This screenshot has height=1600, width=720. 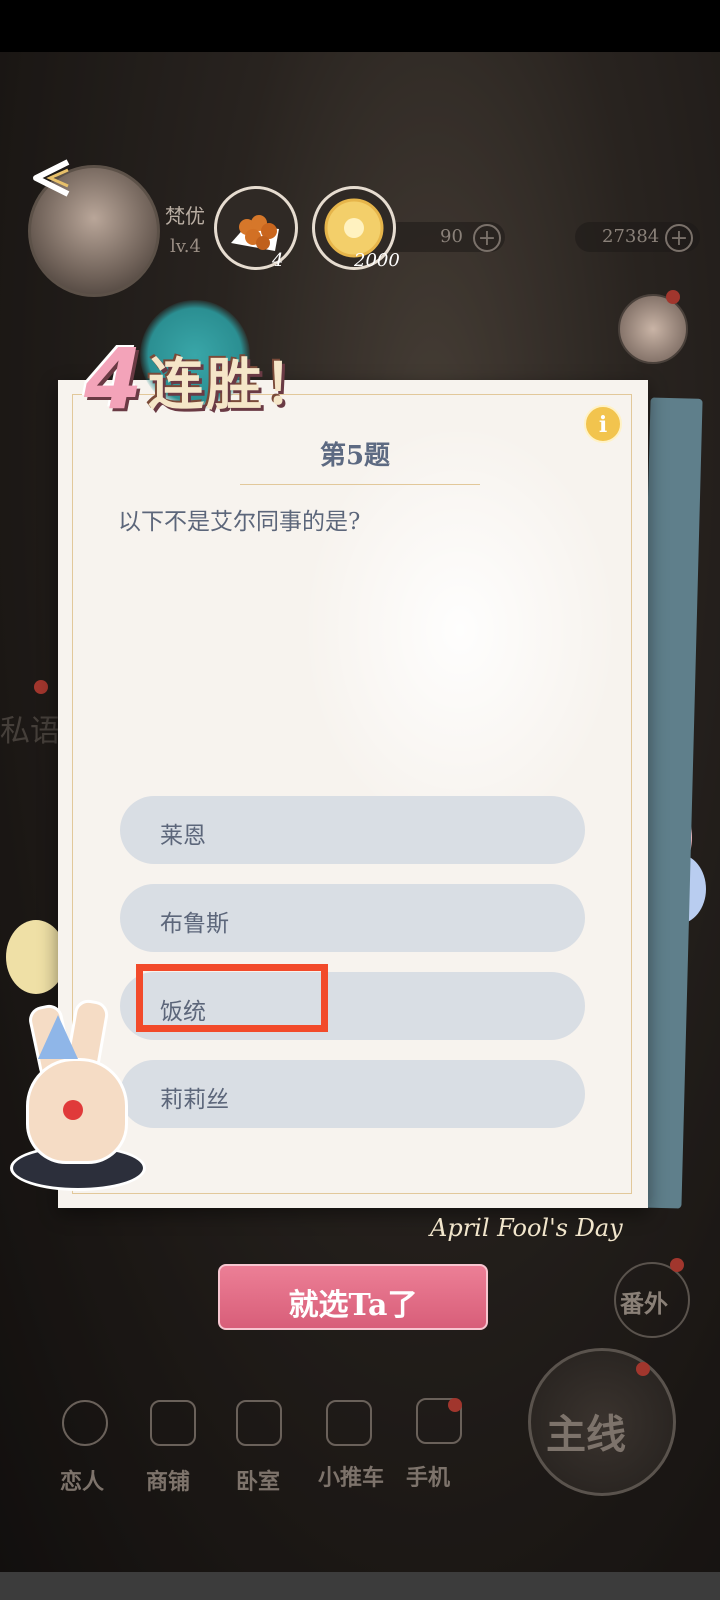 I want to click on nav-item-shop: 商铺, so click(x=168, y=1480).